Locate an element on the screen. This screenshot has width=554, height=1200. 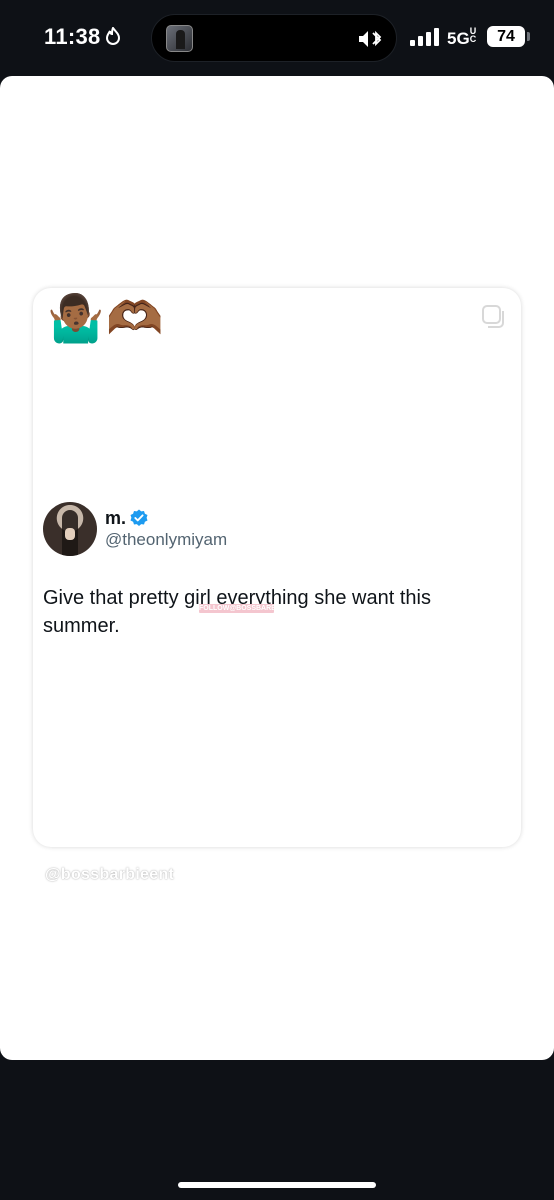
inline-watermark: FOLLOW@BOSSBARBIEENT is located at coordinates (236, 608).